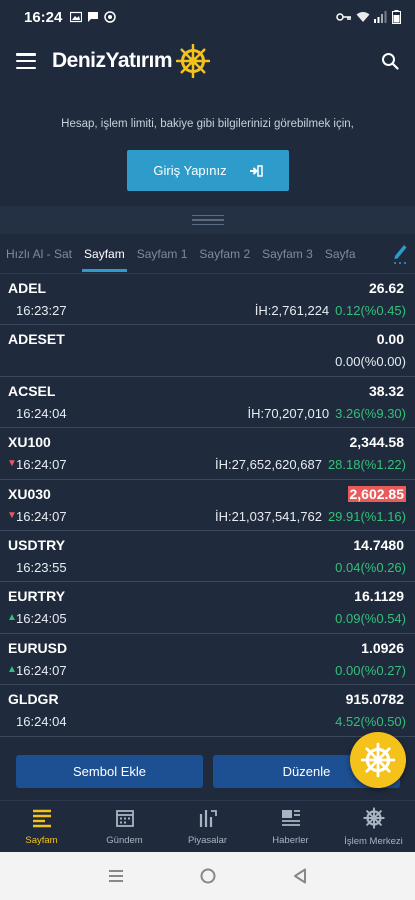  I want to click on app-notification-icon, so click(110, 17).